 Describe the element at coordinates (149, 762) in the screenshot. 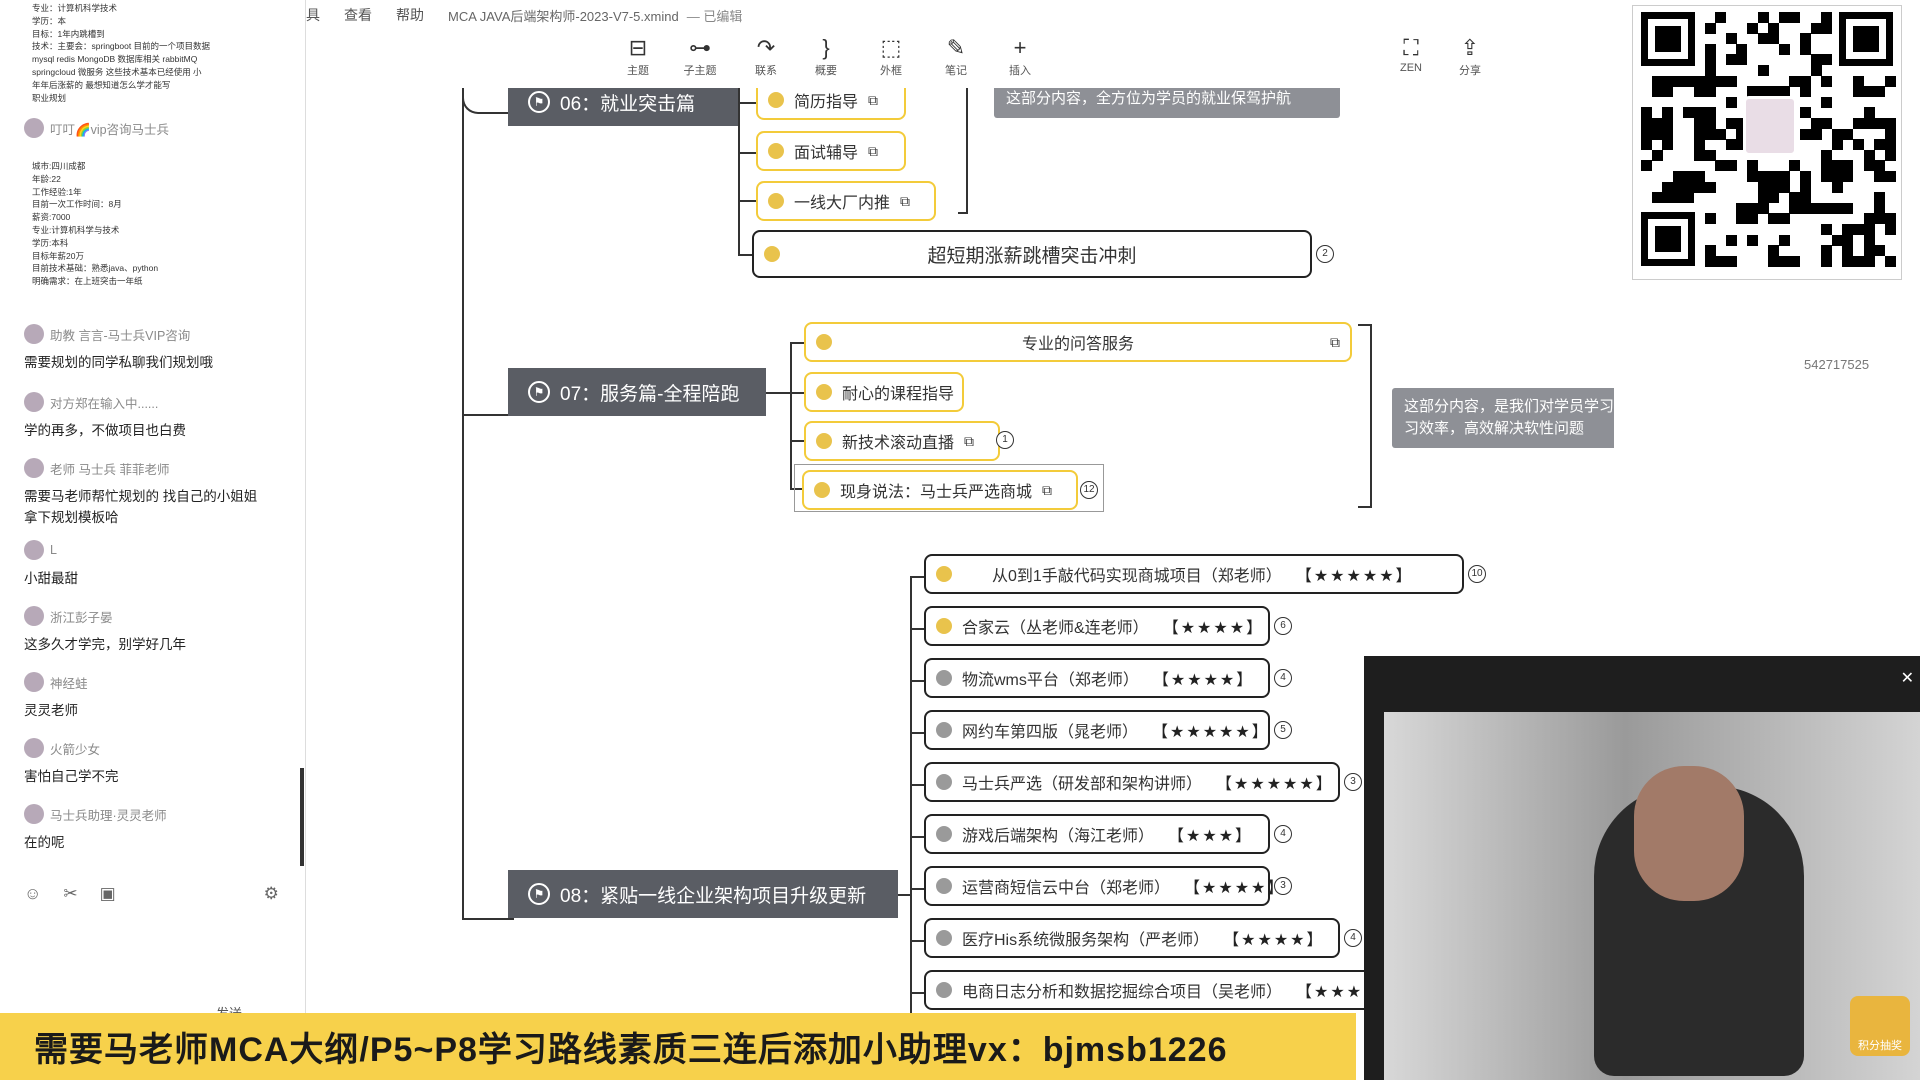

I see `chat-message: 火箭少女 害怕自己学不完` at that location.